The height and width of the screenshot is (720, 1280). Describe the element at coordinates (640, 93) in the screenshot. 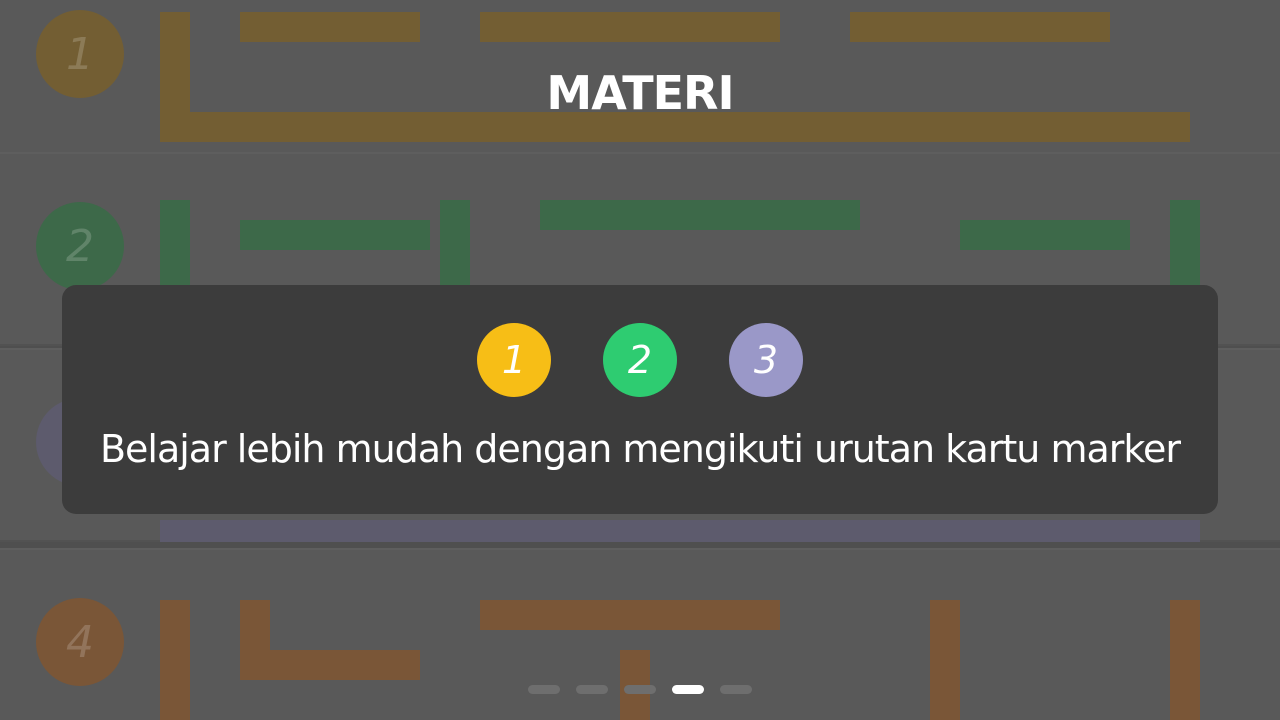

I see `page-title: MATERI` at that location.